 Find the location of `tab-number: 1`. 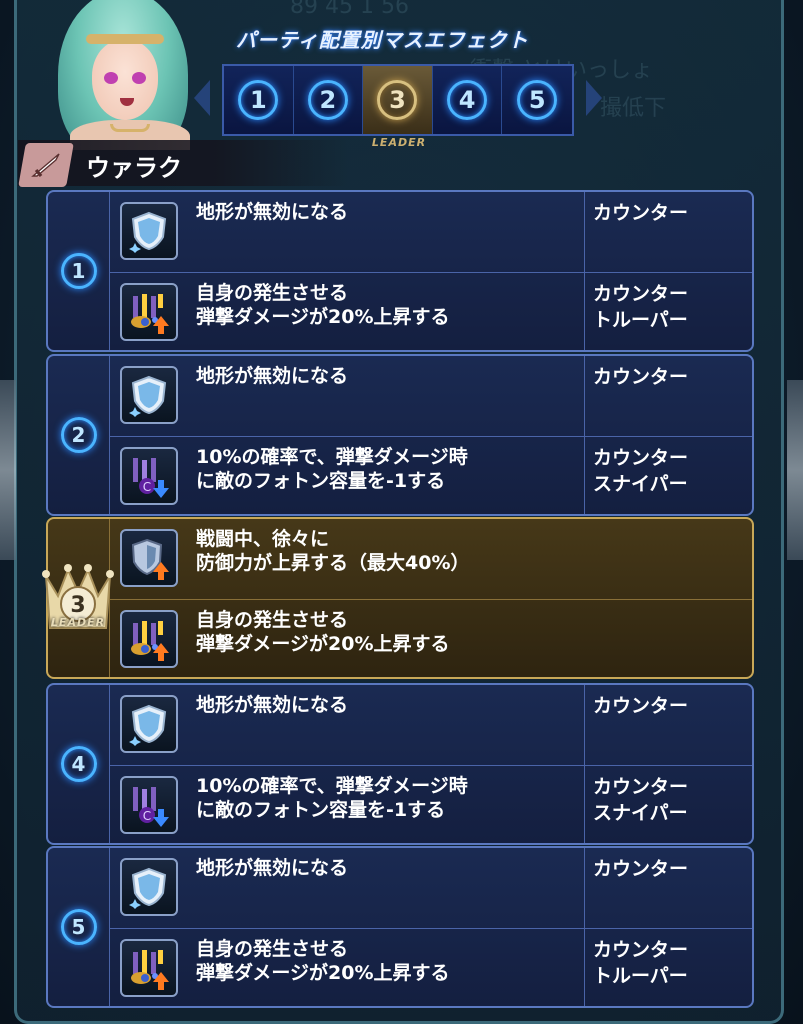

tab-number: 1 is located at coordinates (258, 100).